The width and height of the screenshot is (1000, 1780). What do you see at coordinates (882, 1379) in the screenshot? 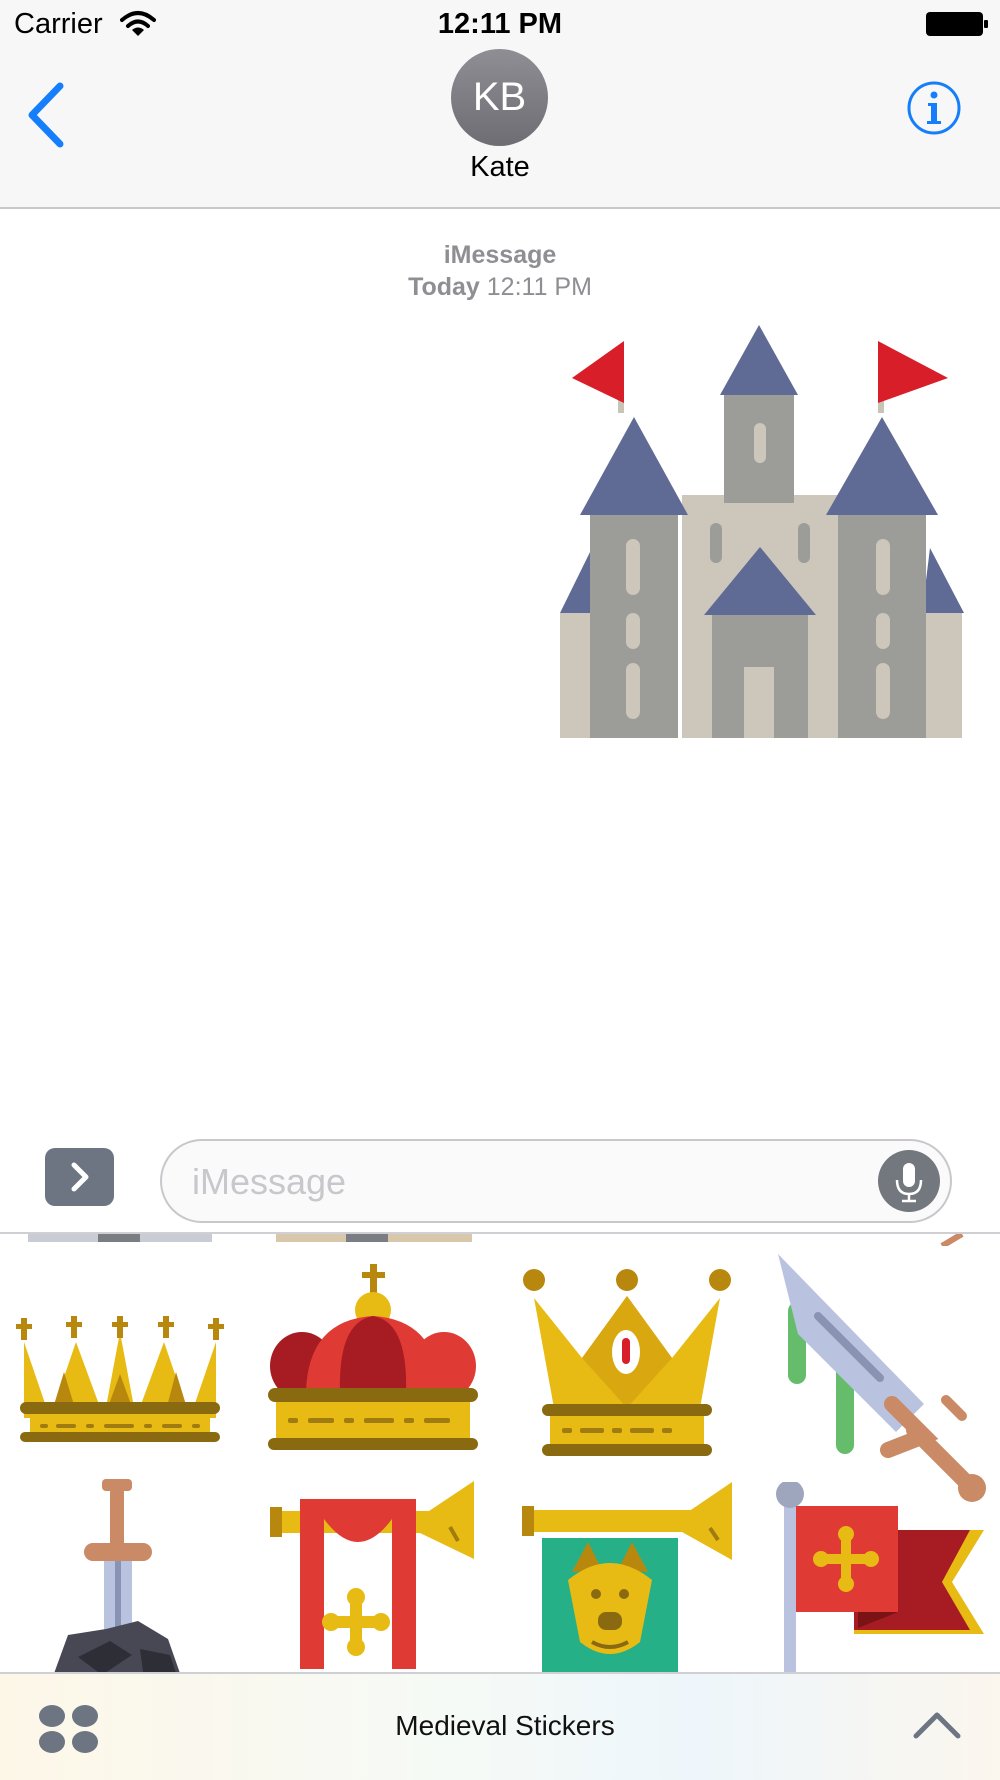
I see `dagger-sticker` at bounding box center [882, 1379].